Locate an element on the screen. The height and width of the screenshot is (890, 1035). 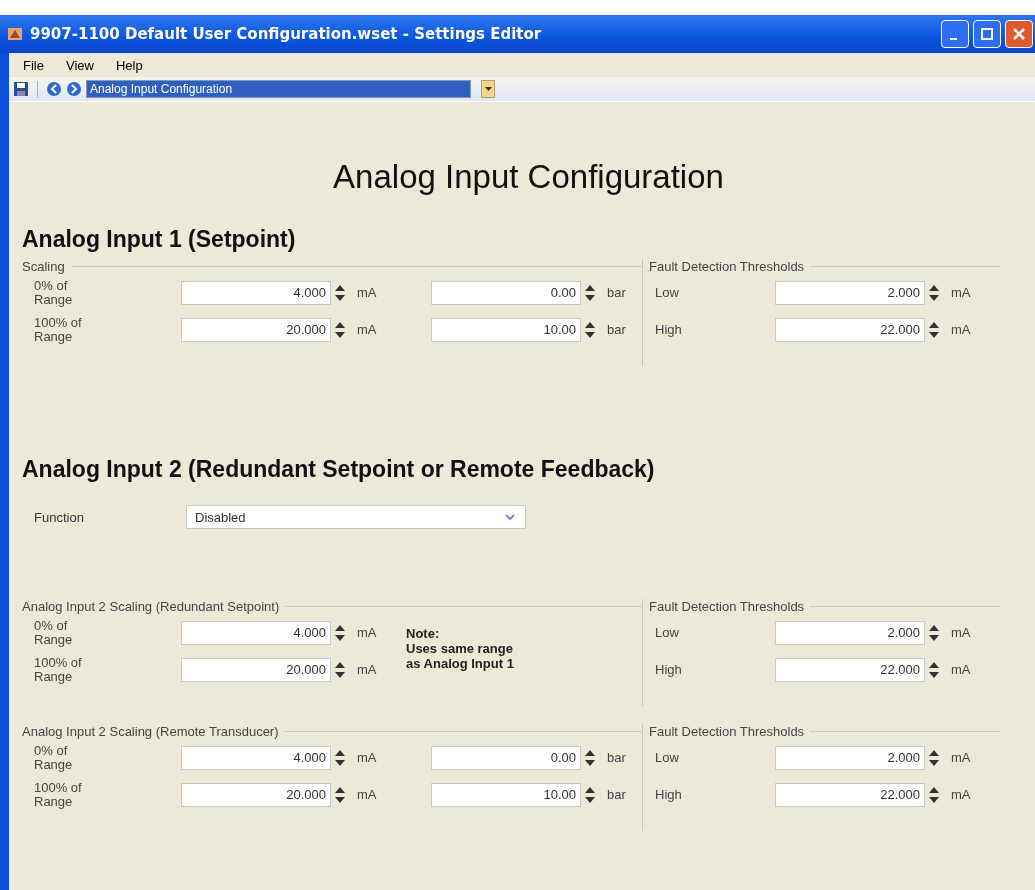
minimize-button is located at coordinates (955, 34).